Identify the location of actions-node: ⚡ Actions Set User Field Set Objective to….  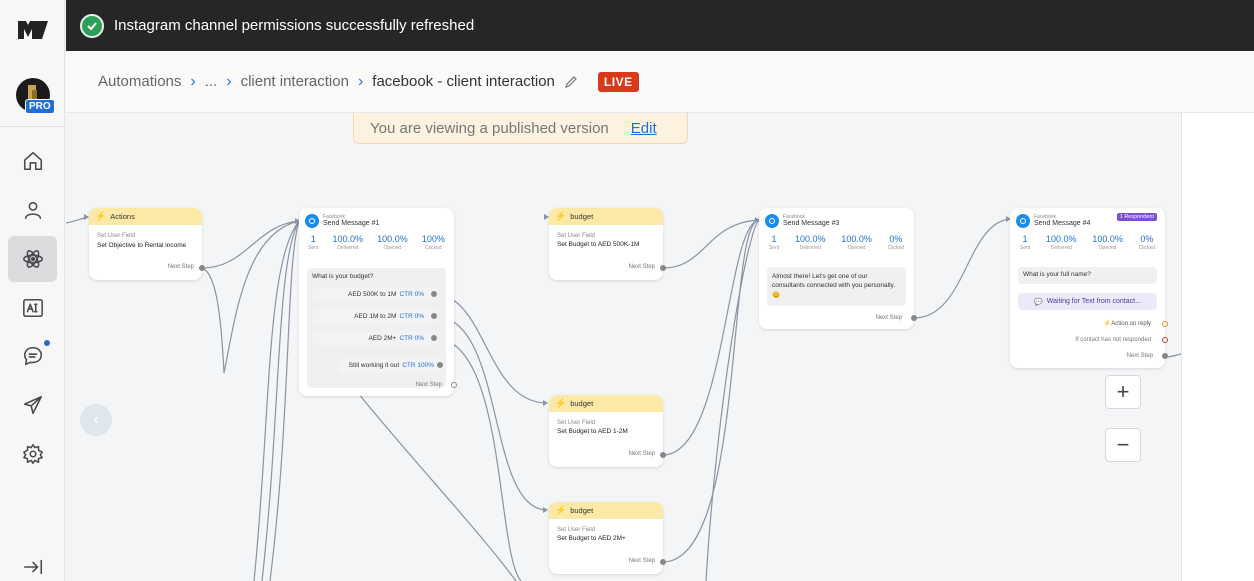
(147, 244).